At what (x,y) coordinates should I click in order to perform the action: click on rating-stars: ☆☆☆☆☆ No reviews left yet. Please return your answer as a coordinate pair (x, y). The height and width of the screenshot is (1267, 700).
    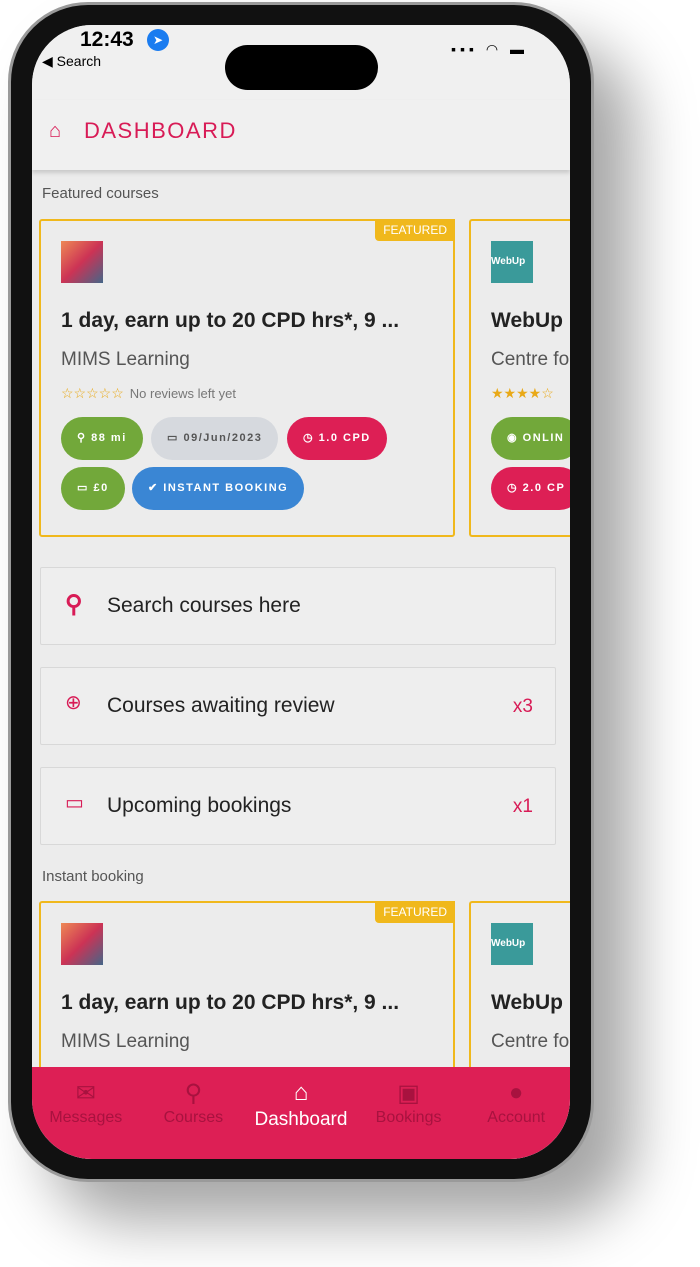
    Looking at the image, I should click on (148, 393).